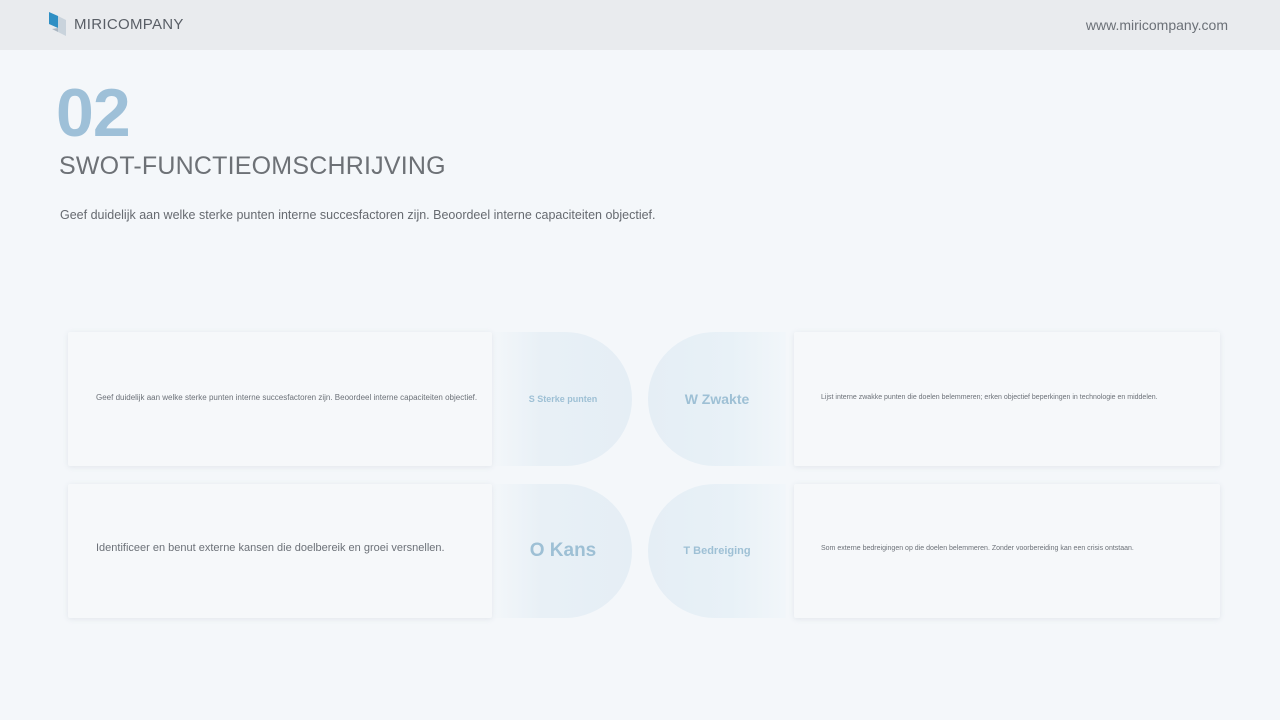 The width and height of the screenshot is (1280, 720). What do you see at coordinates (252, 166) in the screenshot?
I see `page-title: SWOT-FUNCTIEOMSCHRIJVING` at bounding box center [252, 166].